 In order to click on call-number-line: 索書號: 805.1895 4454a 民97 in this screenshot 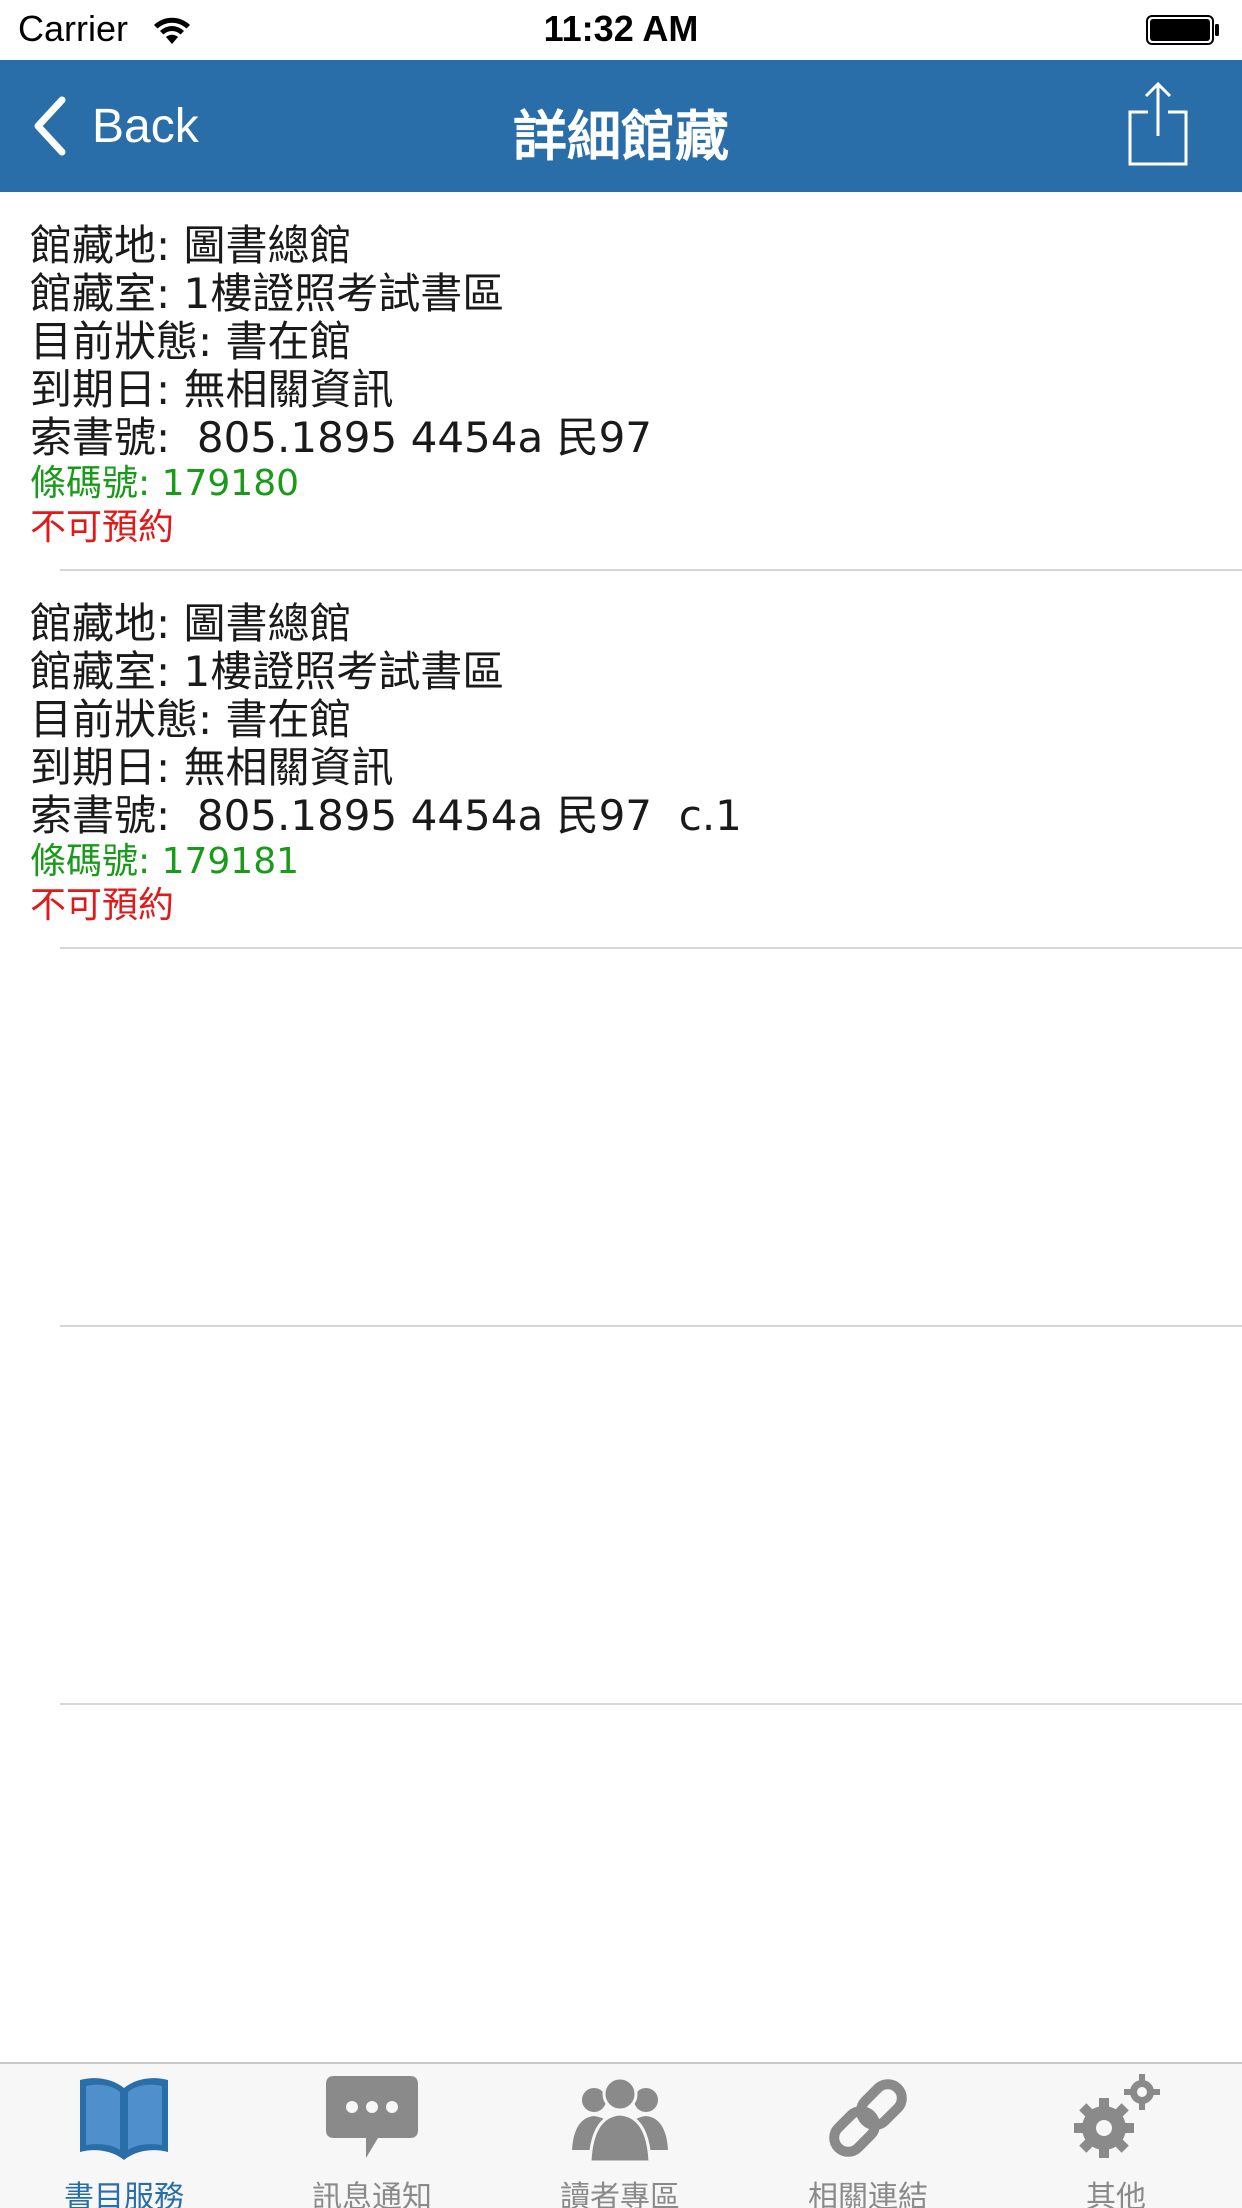, I will do `click(341, 437)`.